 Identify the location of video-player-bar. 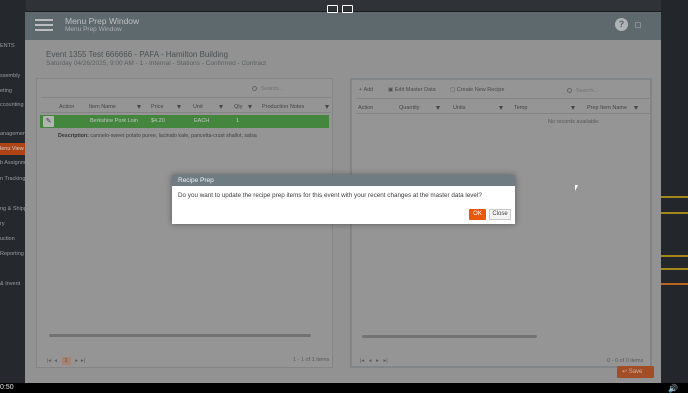
(344, 388).